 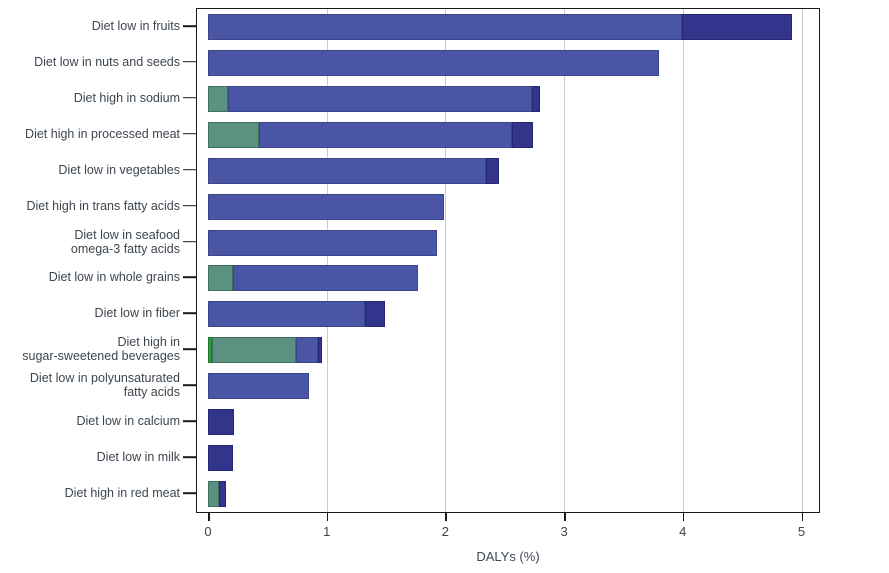 I want to click on y-axis-label: Diet high in processed meat, so click(x=102, y=133).